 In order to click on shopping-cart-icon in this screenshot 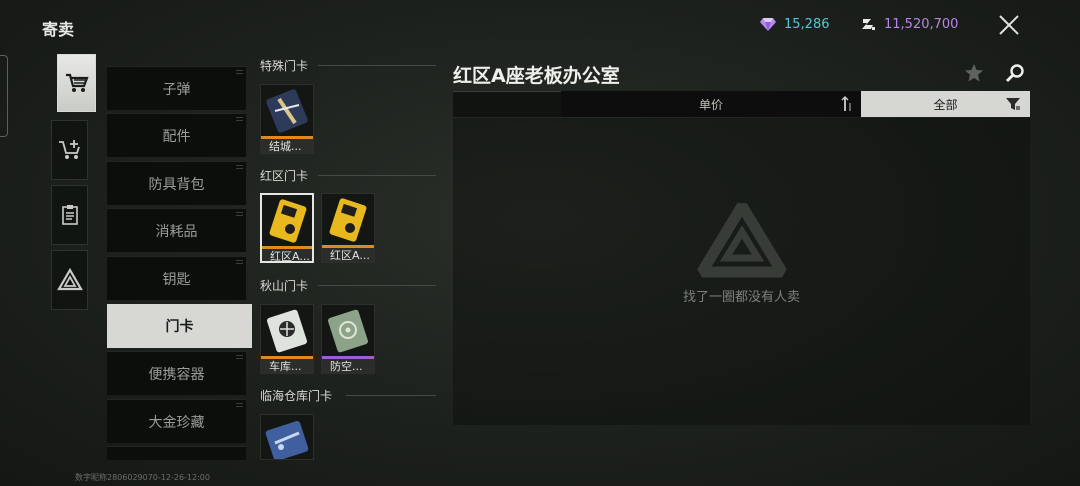, I will do `click(77, 82)`.